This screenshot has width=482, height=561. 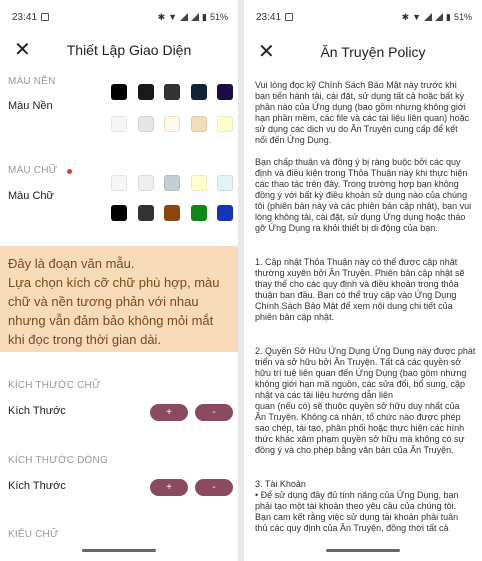 What do you see at coordinates (363, 17) in the screenshot?
I see `status-bar: 23:41 ✱ ▼ ▮ 51%` at bounding box center [363, 17].